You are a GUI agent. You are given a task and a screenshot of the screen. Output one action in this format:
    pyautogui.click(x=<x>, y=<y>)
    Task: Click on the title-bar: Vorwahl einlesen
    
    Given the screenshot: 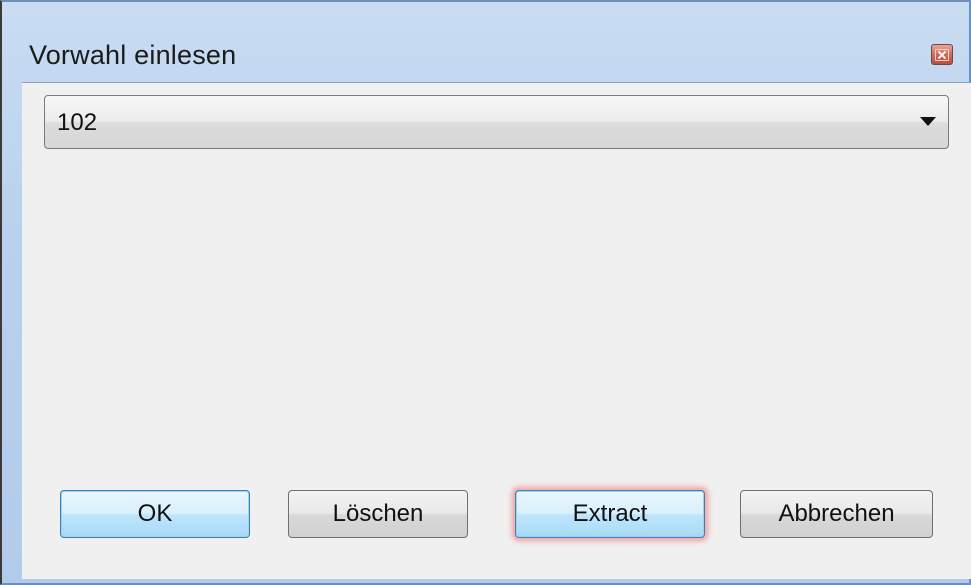 What is the action you would take?
    pyautogui.click(x=485, y=42)
    